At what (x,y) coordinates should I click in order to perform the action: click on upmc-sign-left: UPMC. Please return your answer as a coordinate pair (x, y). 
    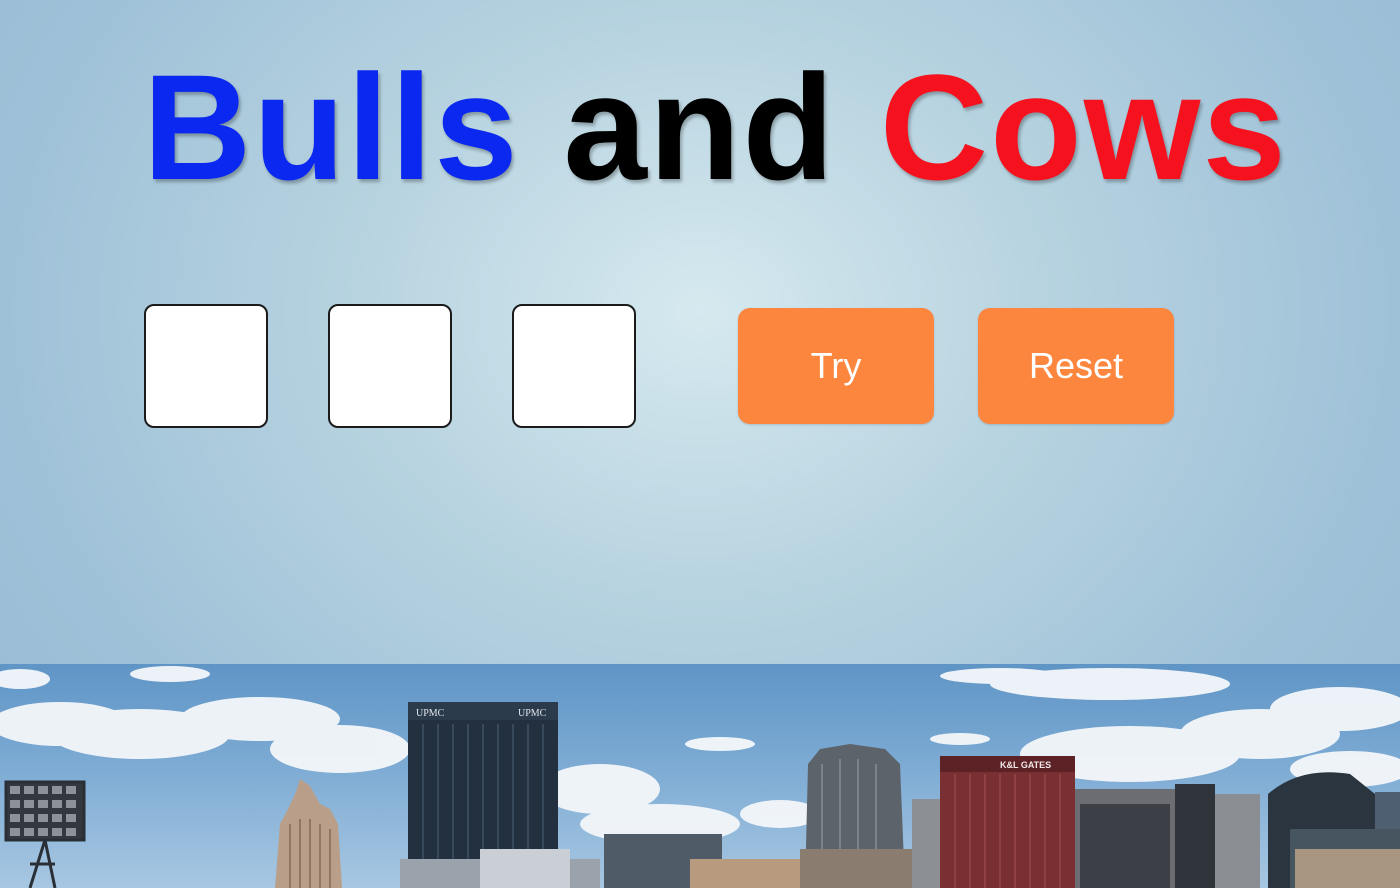
    Looking at the image, I should click on (430, 713).